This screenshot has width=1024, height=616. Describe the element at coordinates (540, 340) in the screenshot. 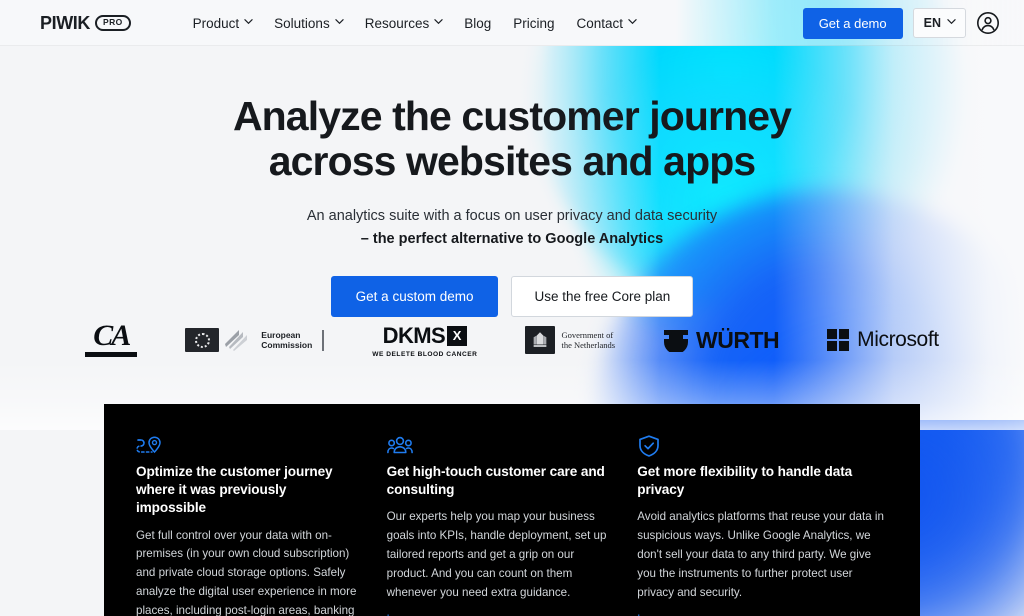

I see `netherlands-crest-icon` at that location.